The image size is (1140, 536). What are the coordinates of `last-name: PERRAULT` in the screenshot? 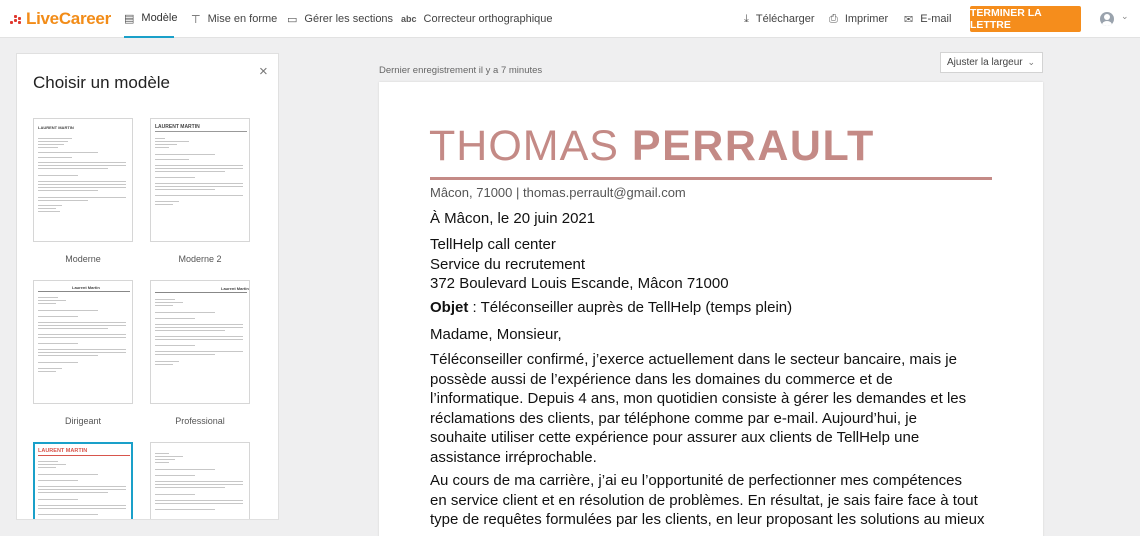 It's located at (753, 146).